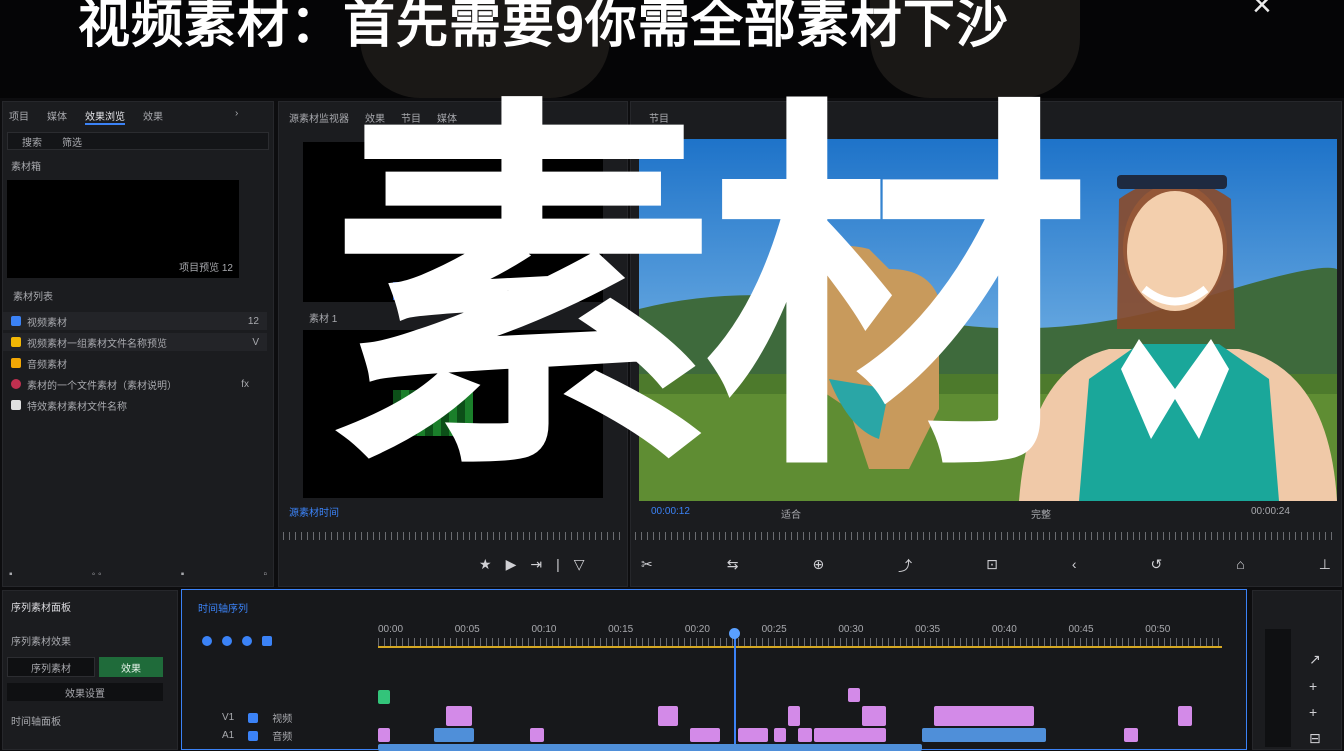  What do you see at coordinates (47, 365) in the screenshot?
I see `list-item-label: 音频素材` at bounding box center [47, 365].